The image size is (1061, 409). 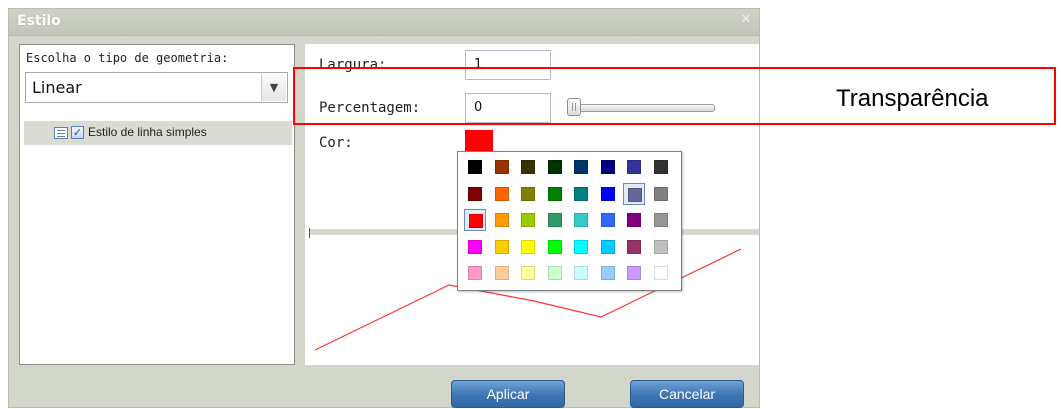 I want to click on tree-item-simple-line-style: ✓ Estilo de linha simples, so click(x=158, y=133).